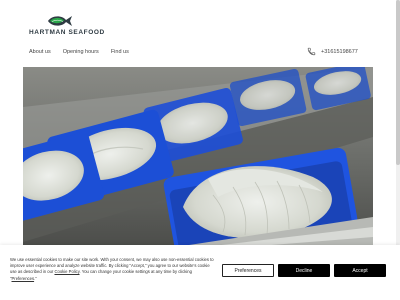  What do you see at coordinates (120, 52) in the screenshot?
I see `nav-find-us: Find us` at bounding box center [120, 52].